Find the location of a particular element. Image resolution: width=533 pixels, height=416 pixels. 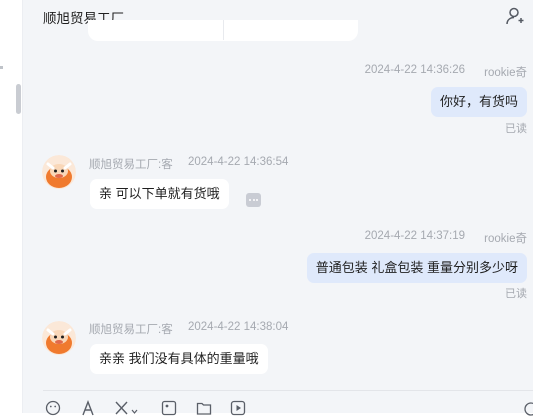

message-time: 2024-4-22 14:36:54 is located at coordinates (238, 162).